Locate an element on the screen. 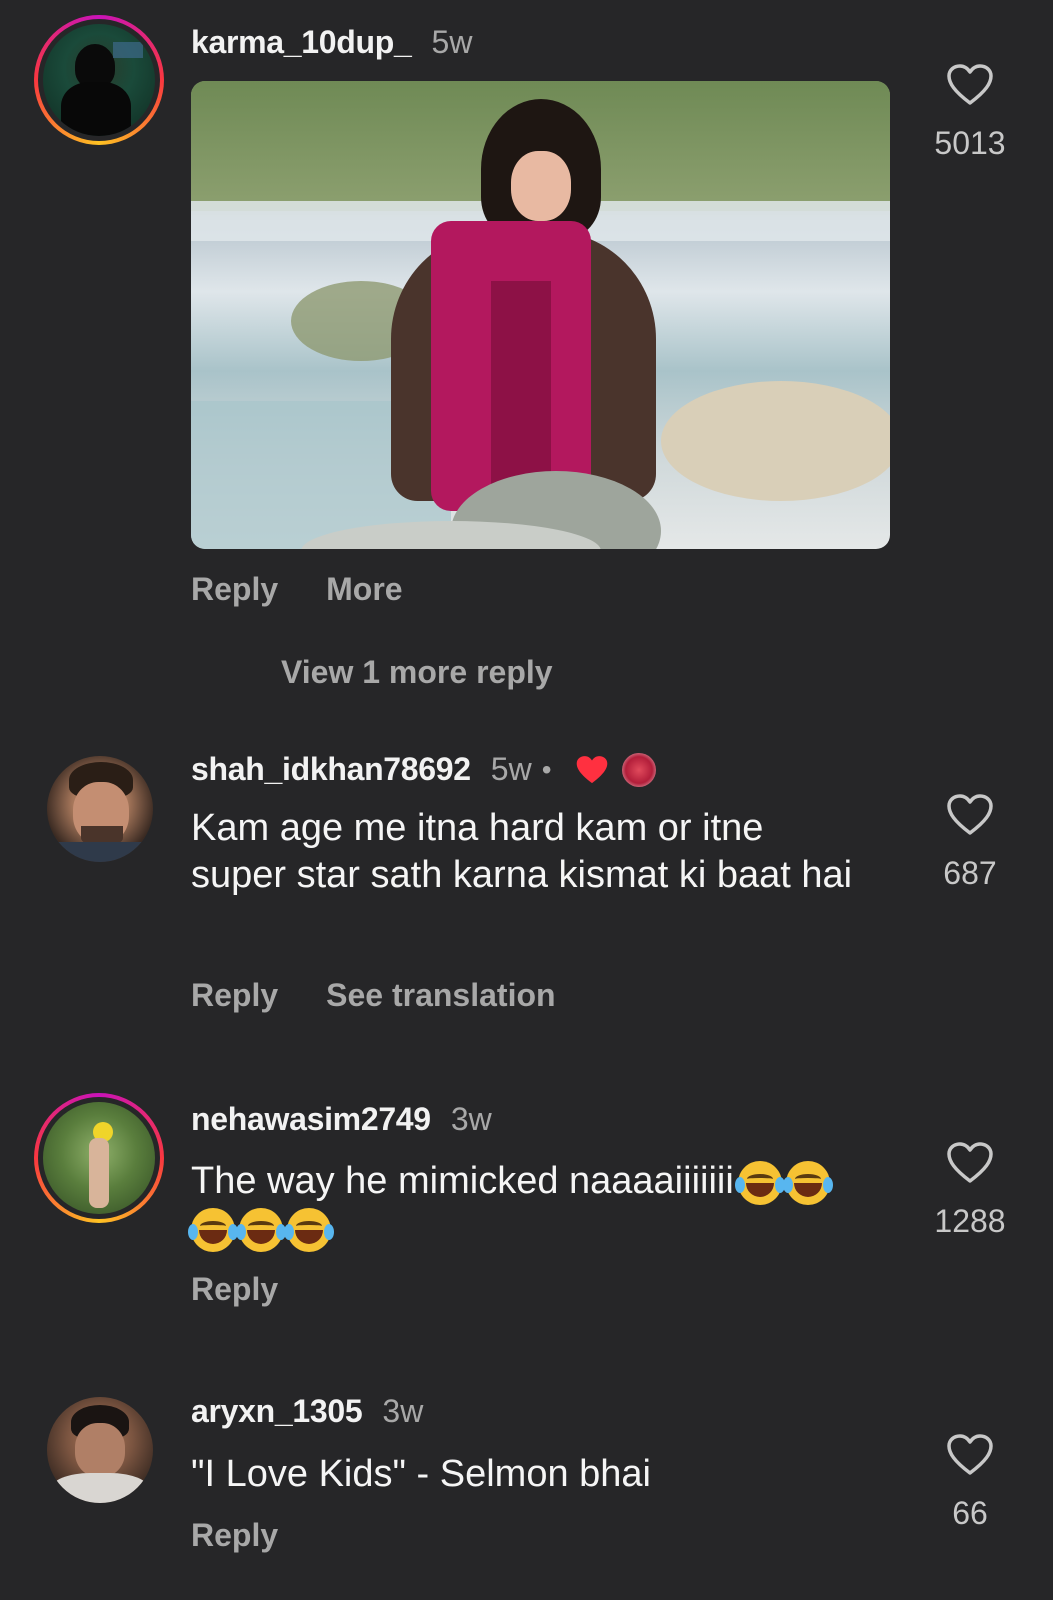 This screenshot has width=1053, height=1600. username: nehawasim2749 is located at coordinates (311, 1119).